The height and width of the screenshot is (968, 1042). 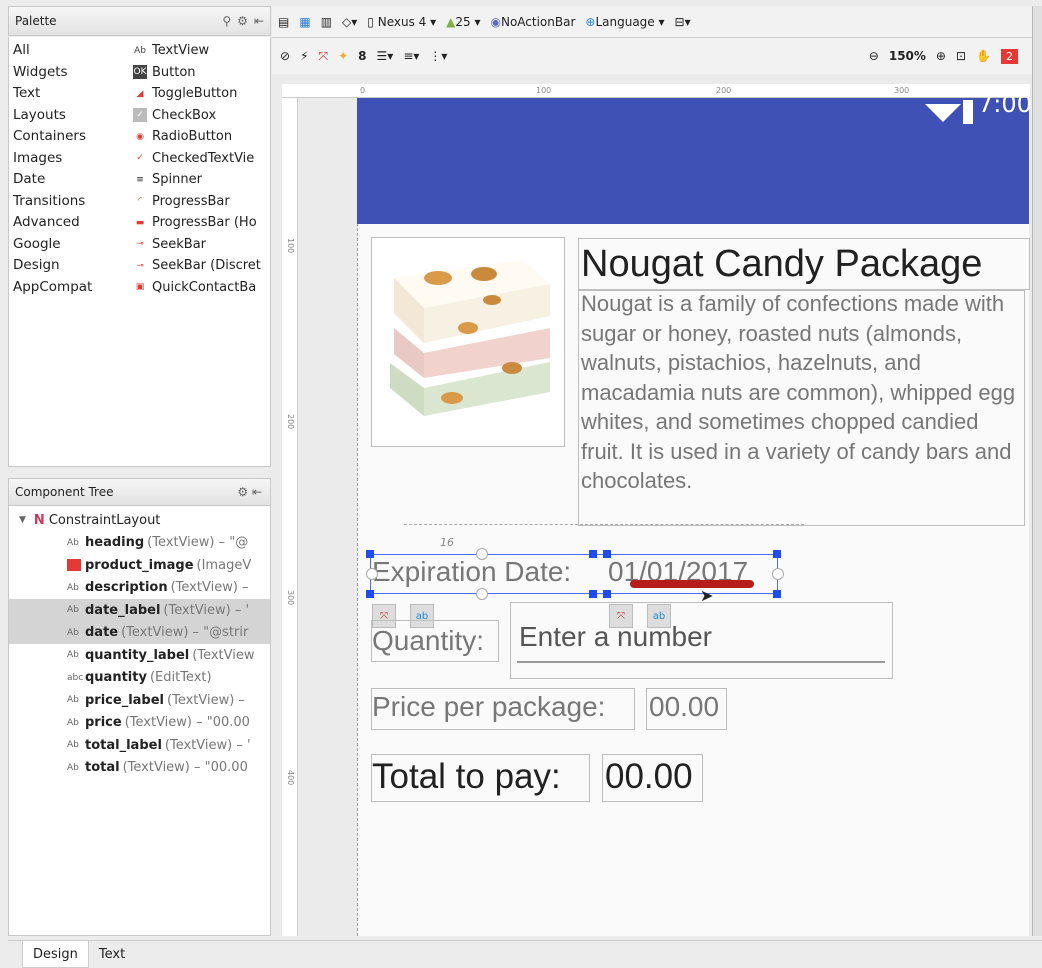 I want to click on orientation-icon: ◇▾, so click(x=349, y=22).